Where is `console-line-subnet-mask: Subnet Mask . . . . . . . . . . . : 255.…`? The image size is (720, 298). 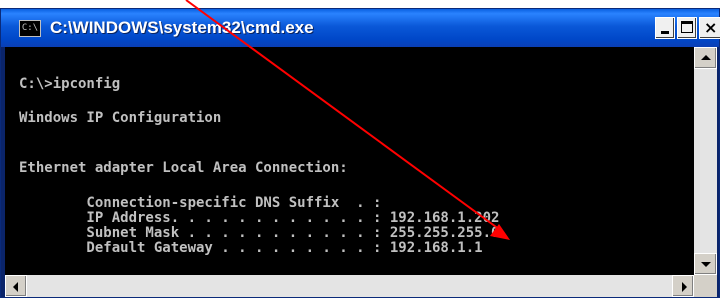 console-line-subnet-mask: Subnet Mask . . . . . . . . . . . : 255.… is located at coordinates (259, 233).